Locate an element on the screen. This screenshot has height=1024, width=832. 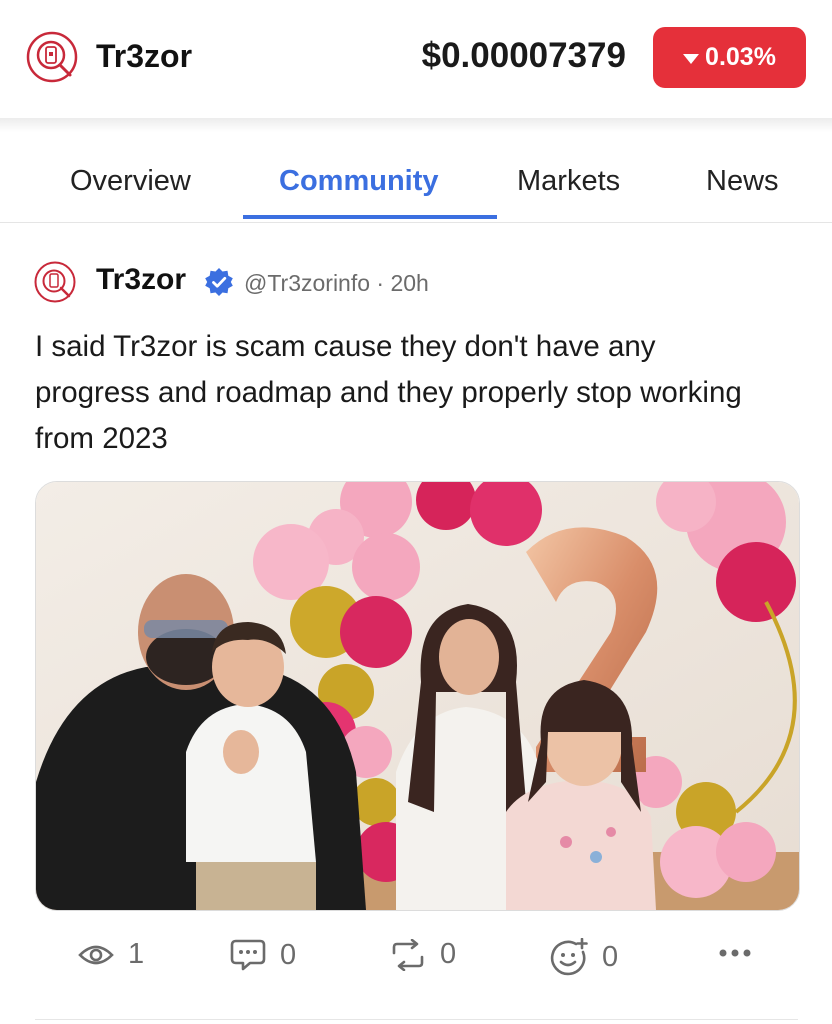
active-tab-indicator is located at coordinates (370, 217).